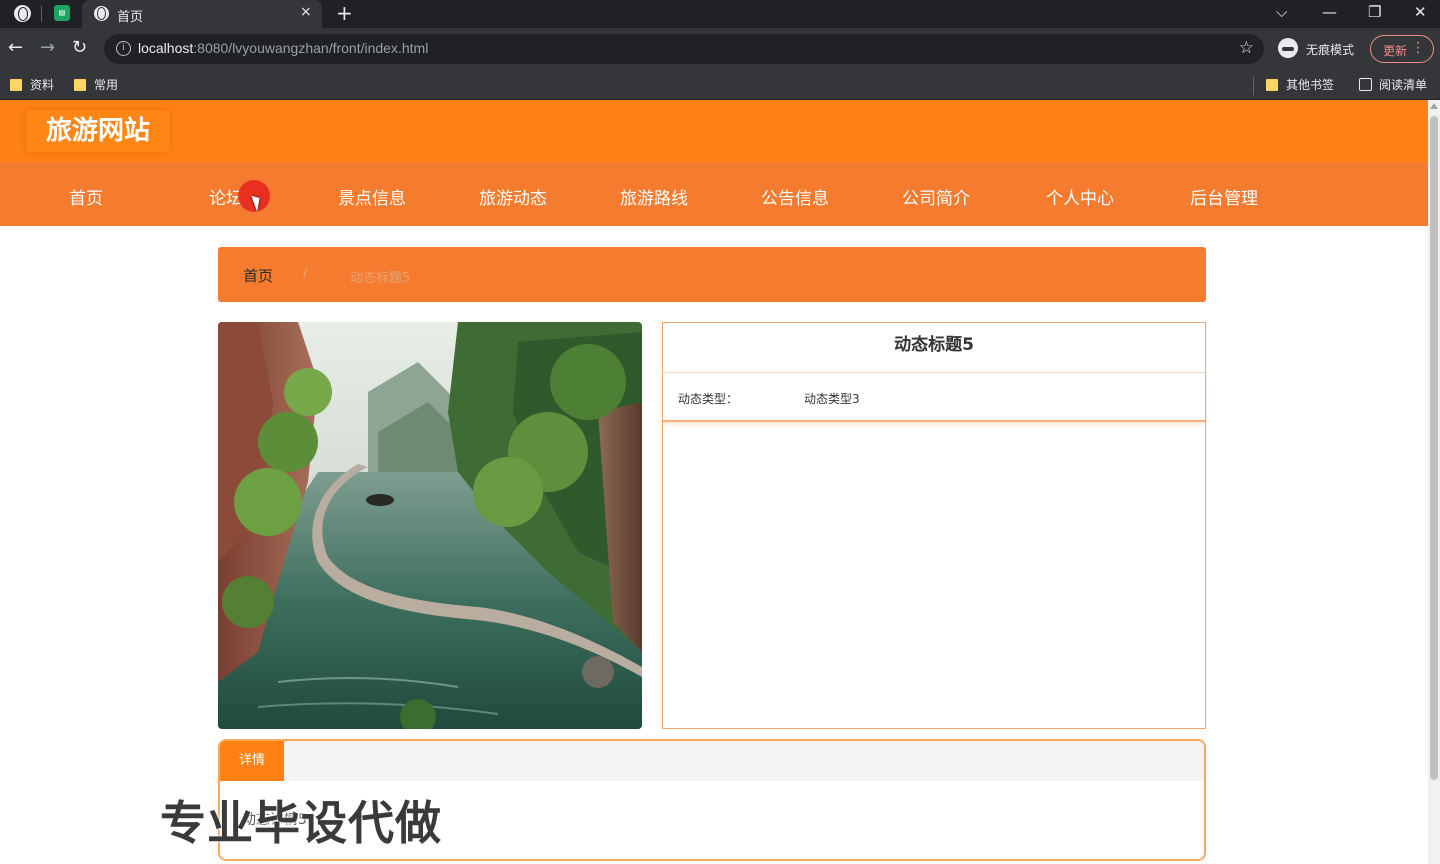 The height and width of the screenshot is (864, 1440). I want to click on tab-title: 首页, so click(130, 16).